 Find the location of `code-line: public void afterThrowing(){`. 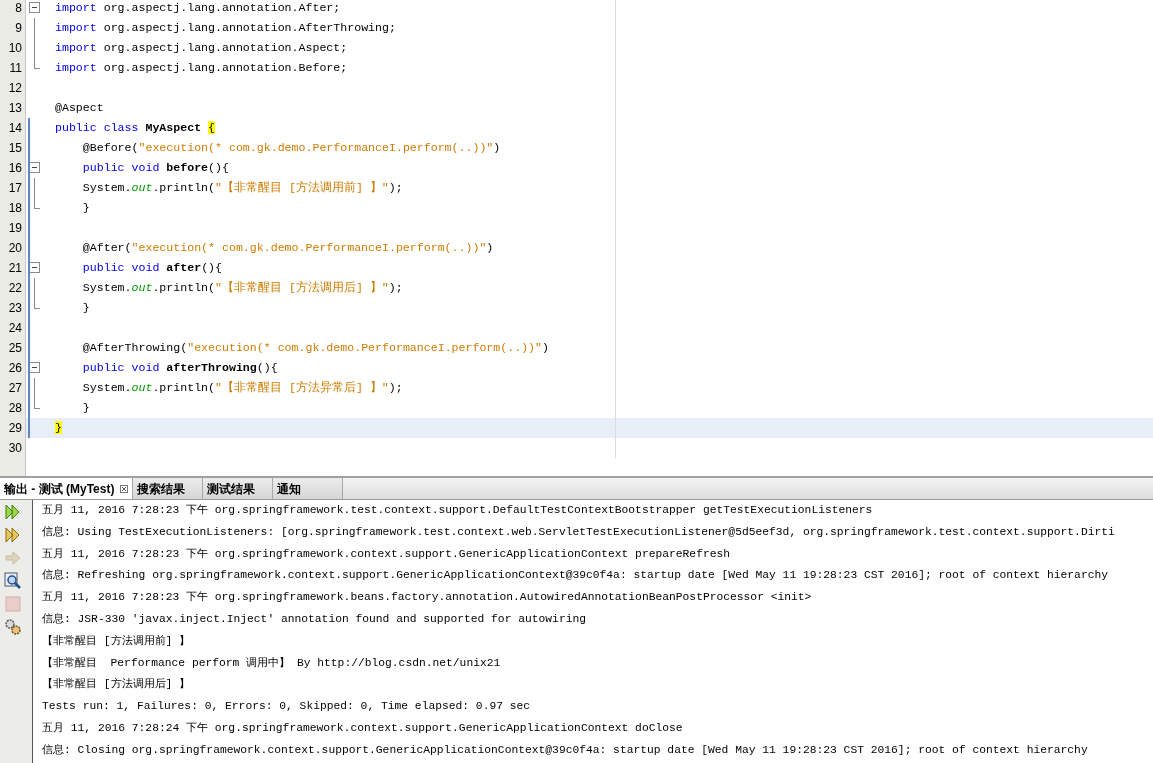

code-line: public void afterThrowing(){ is located at coordinates (179, 367).